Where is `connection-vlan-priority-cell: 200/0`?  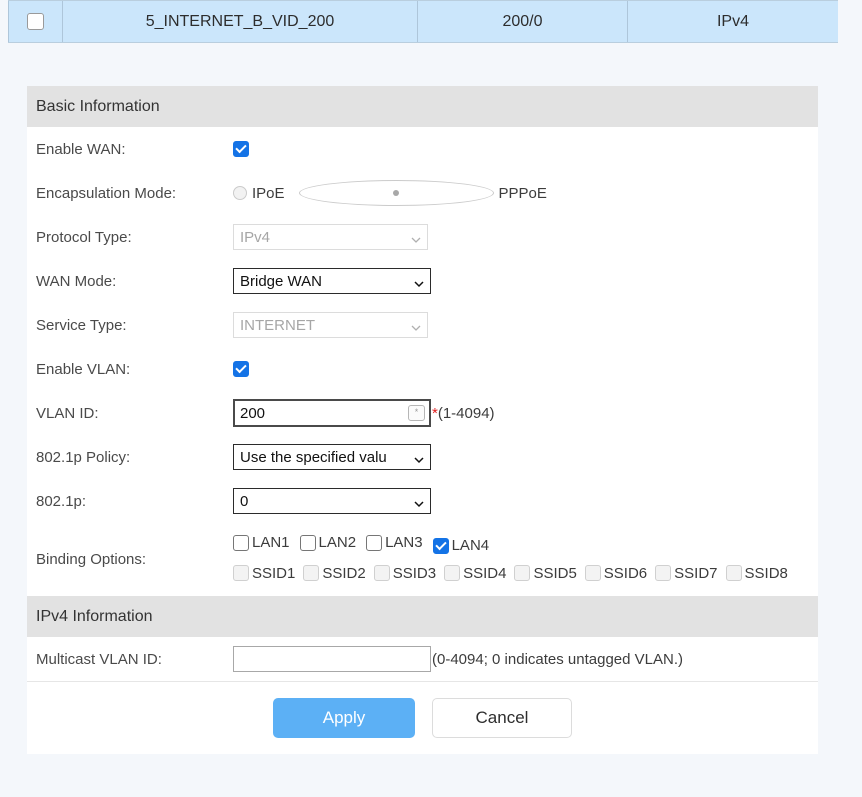 connection-vlan-priority-cell: 200/0 is located at coordinates (523, 21).